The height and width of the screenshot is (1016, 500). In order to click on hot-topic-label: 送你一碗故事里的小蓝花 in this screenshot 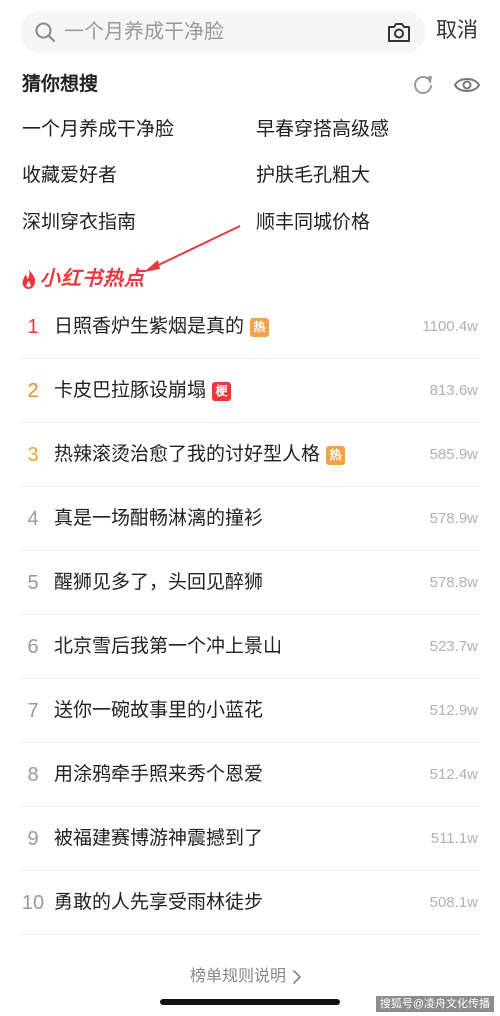, I will do `click(159, 710)`.